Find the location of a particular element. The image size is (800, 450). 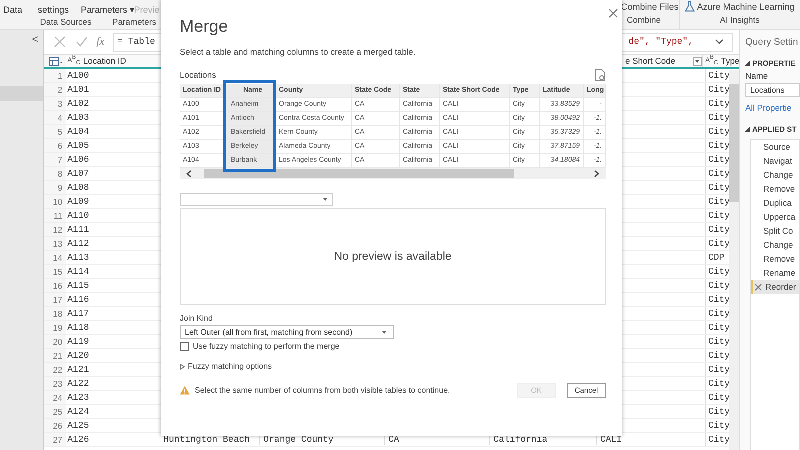

table-cell-text: A105 is located at coordinates (78, 146).